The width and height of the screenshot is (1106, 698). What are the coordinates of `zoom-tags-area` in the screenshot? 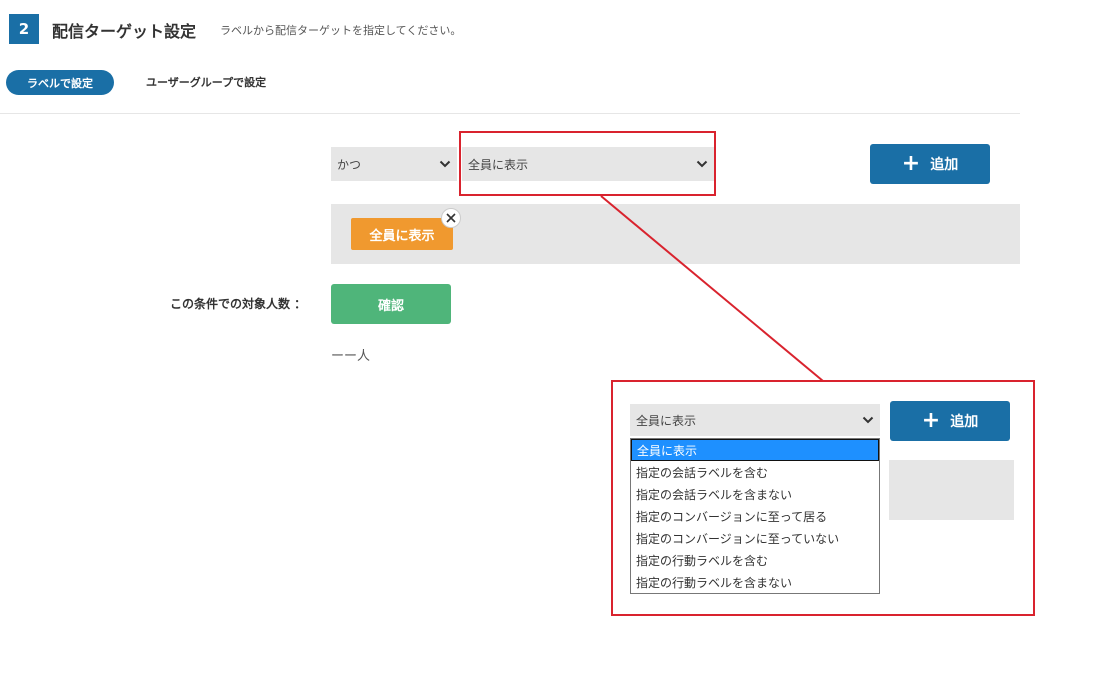 It's located at (951, 490).